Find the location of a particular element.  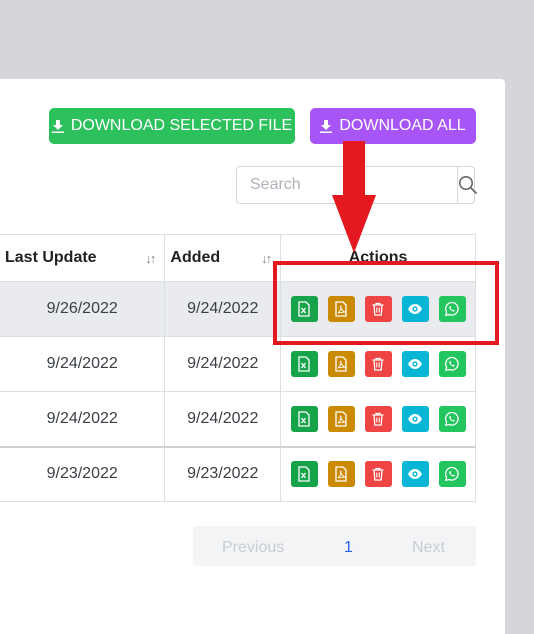

search-box is located at coordinates (357, 185).